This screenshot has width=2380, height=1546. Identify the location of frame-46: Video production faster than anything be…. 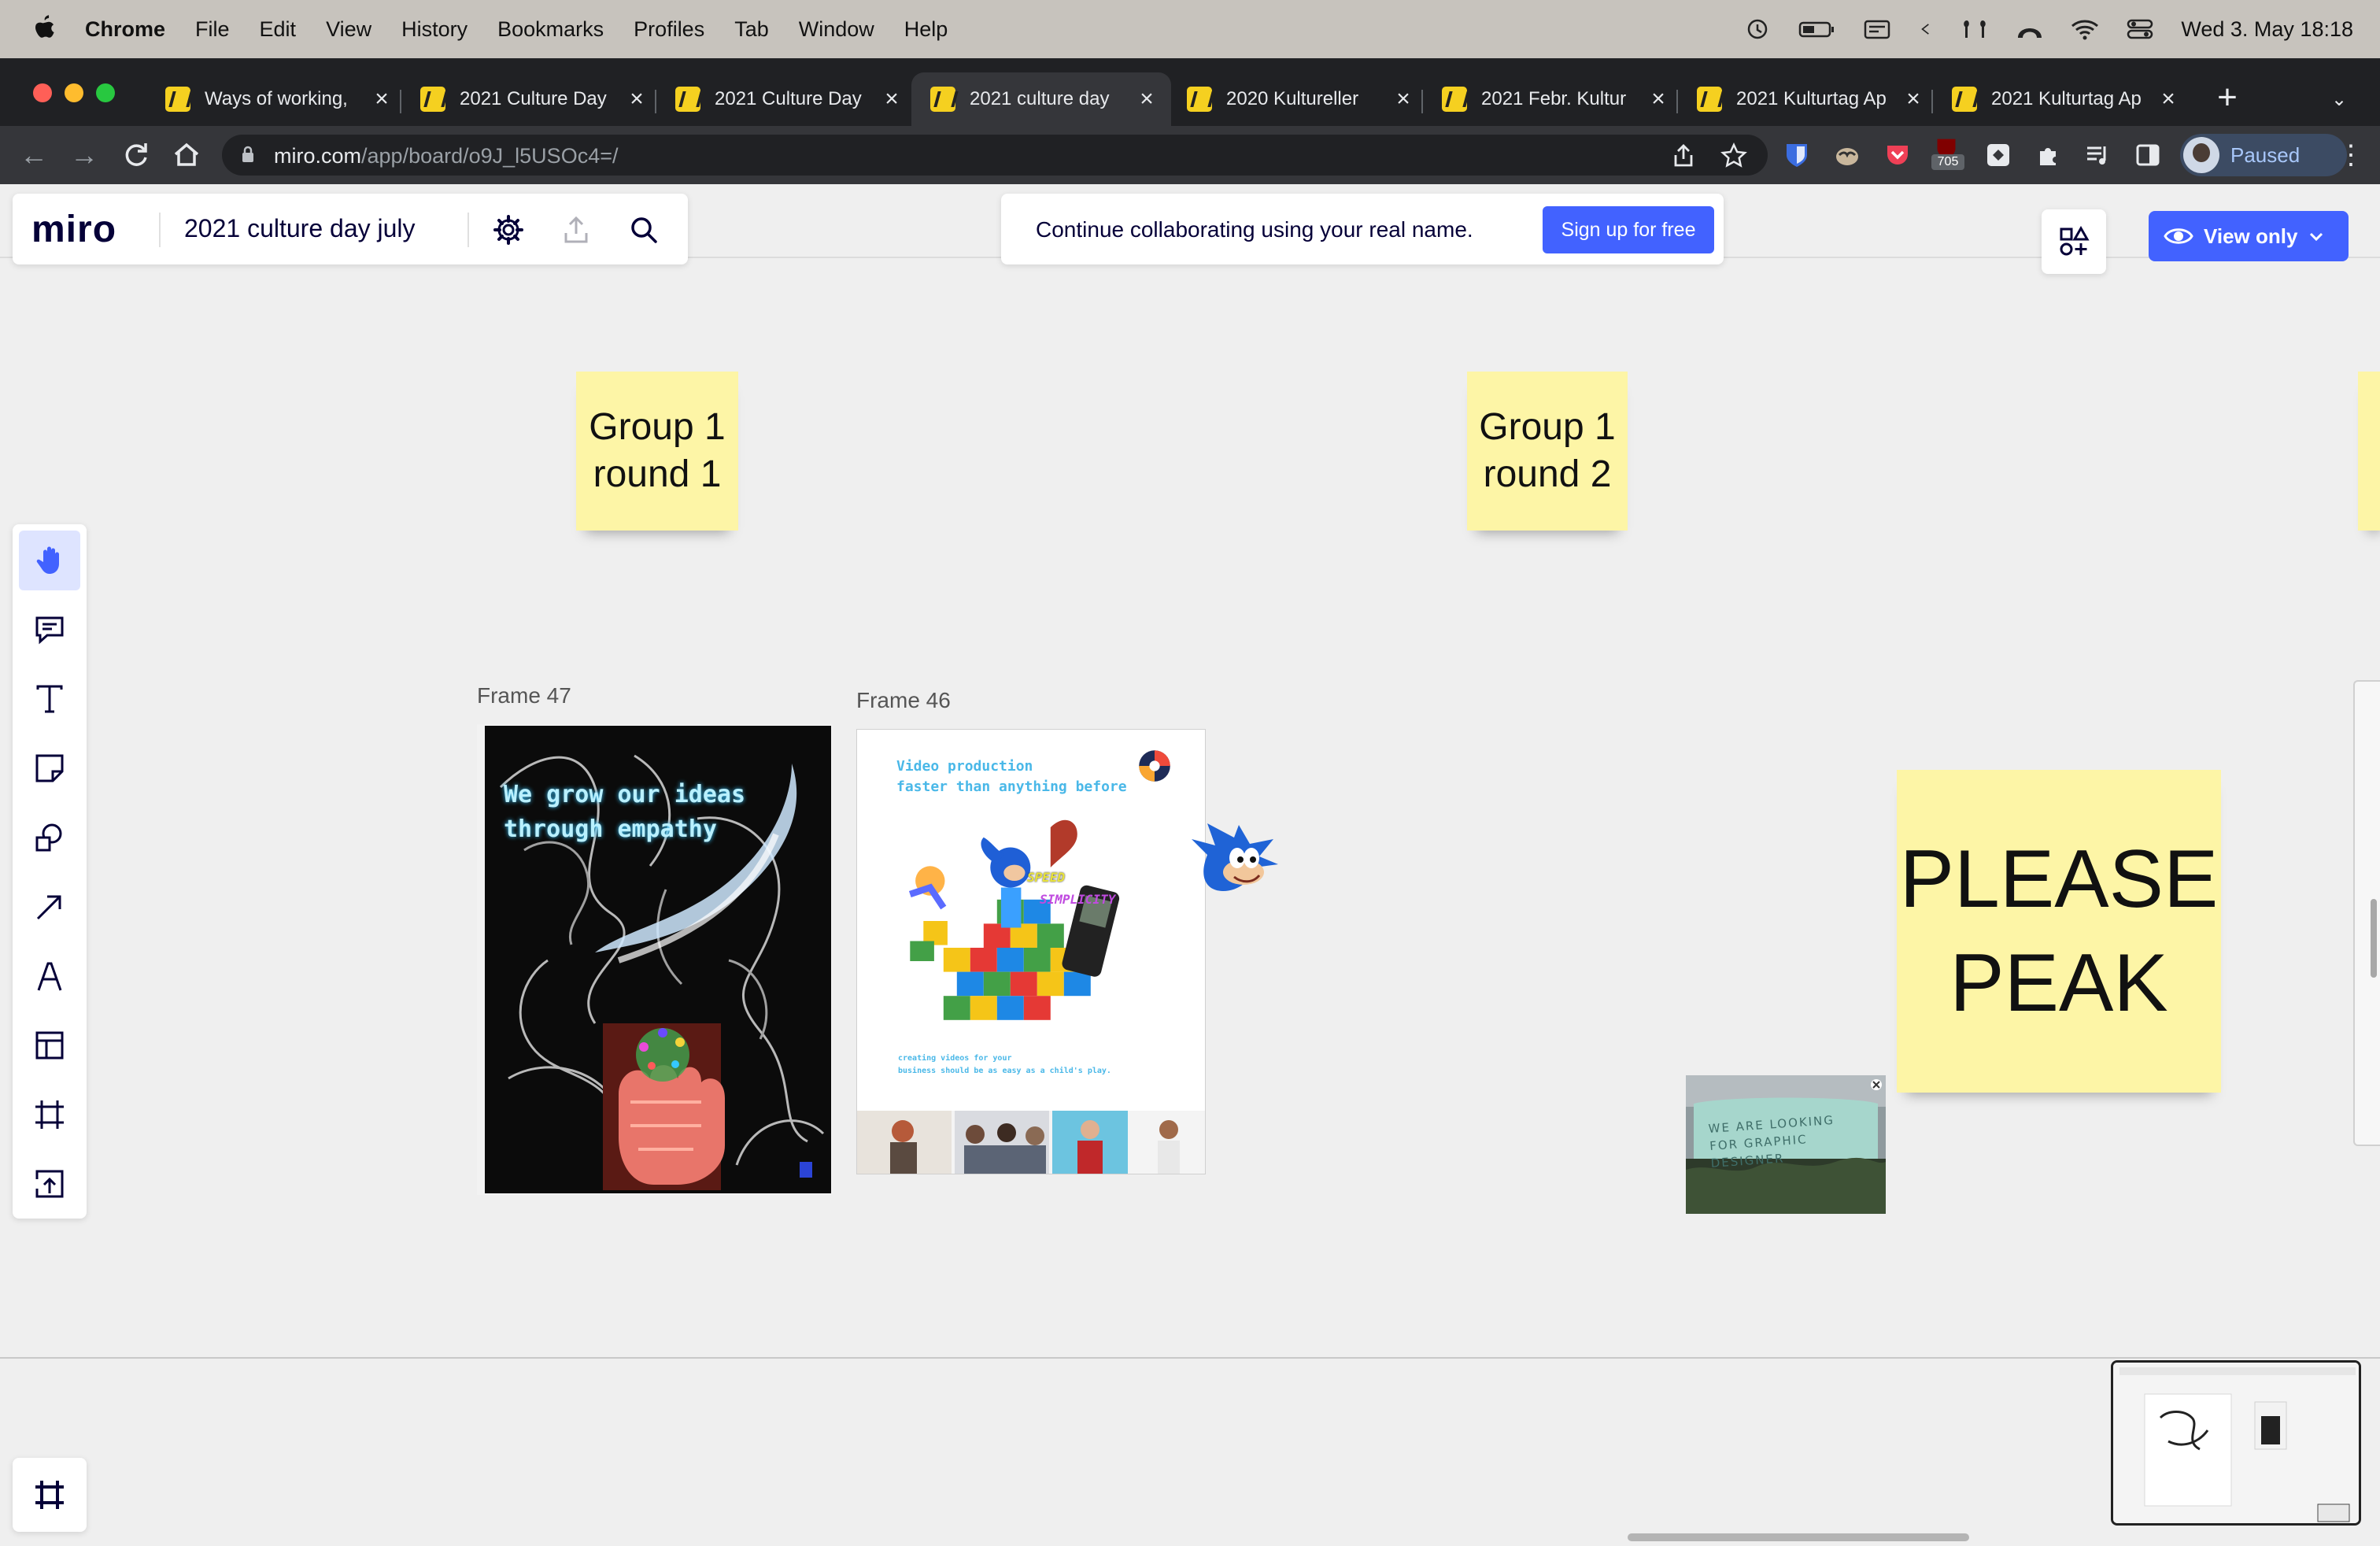
(1031, 951).